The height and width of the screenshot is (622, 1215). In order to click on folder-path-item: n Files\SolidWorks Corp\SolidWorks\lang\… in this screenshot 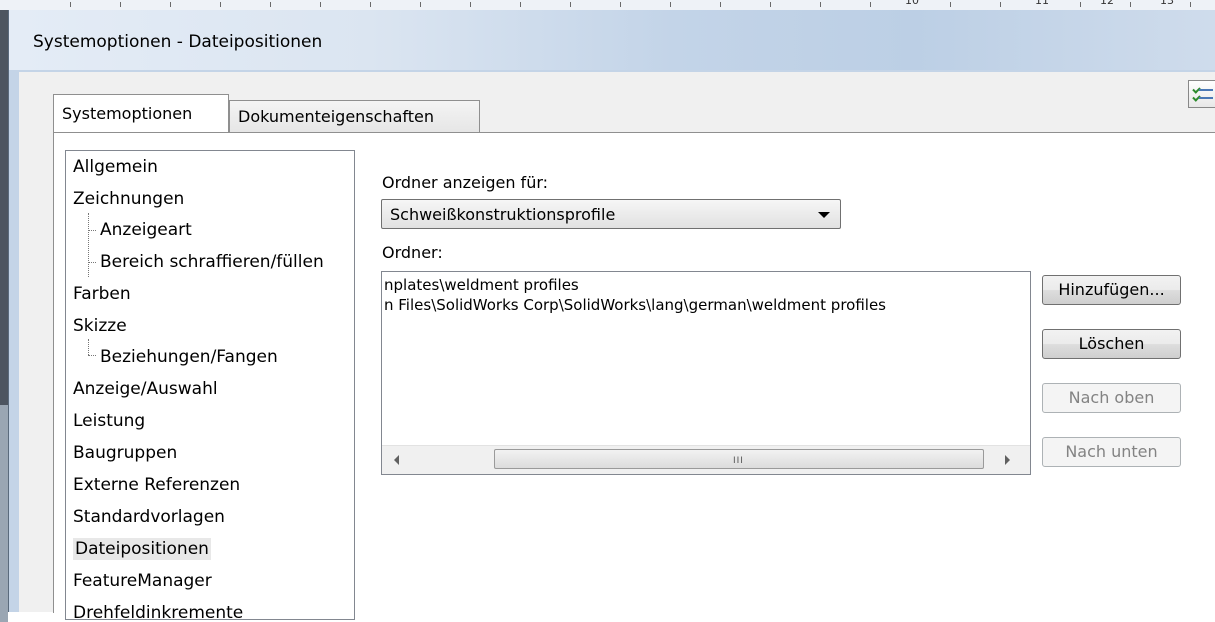, I will do `click(635, 305)`.